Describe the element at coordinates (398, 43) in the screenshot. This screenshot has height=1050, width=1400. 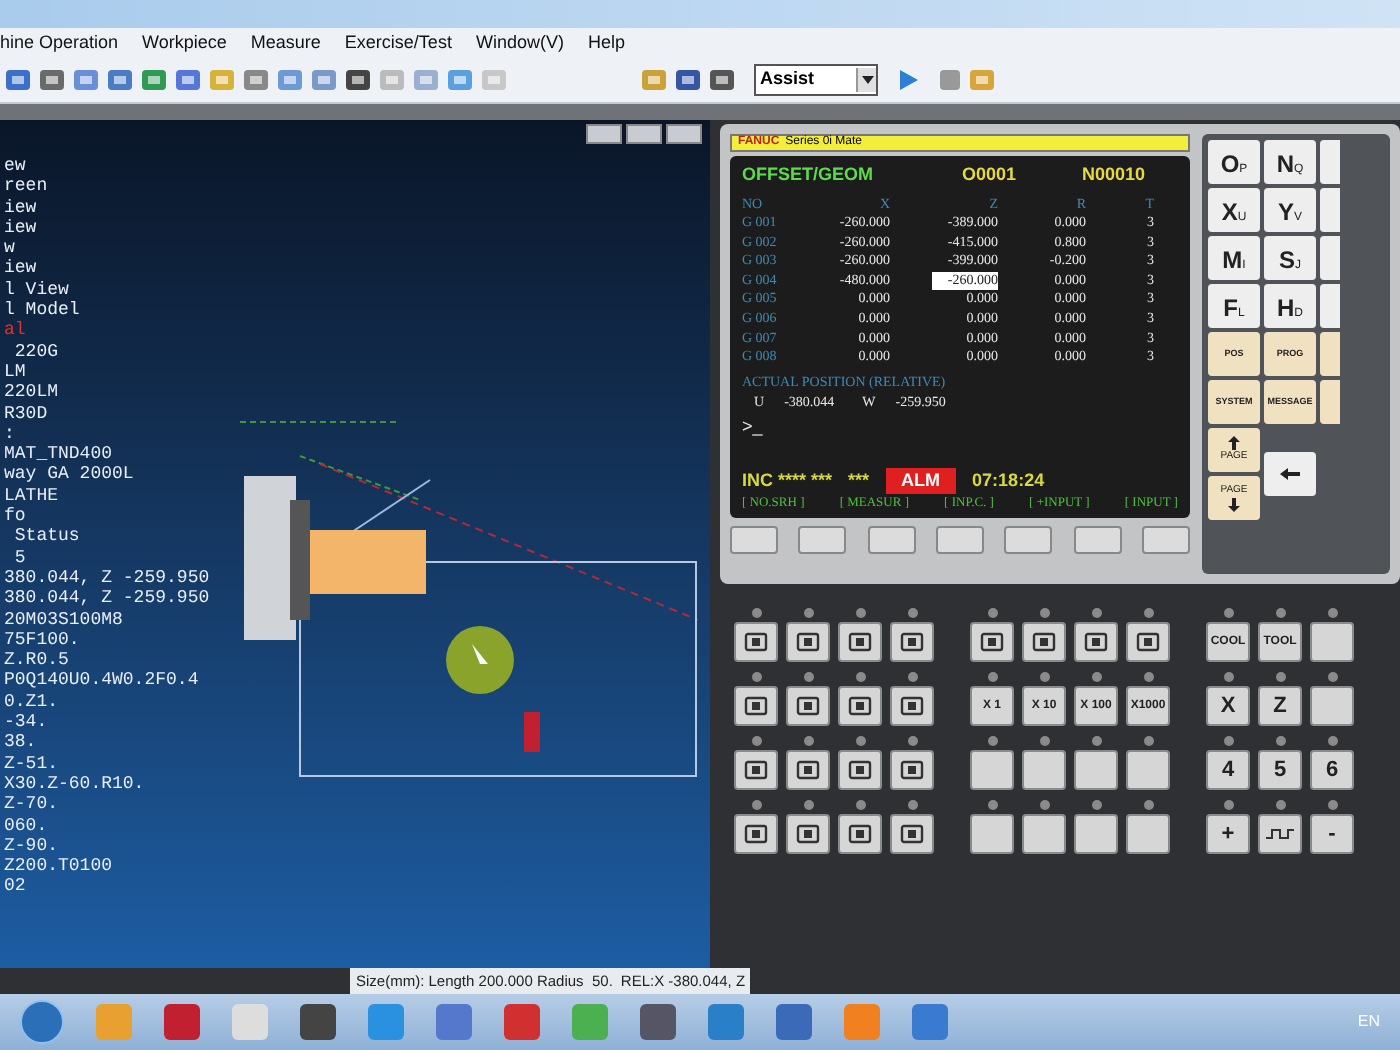
I see `menu-item: Exercise/Test` at that location.